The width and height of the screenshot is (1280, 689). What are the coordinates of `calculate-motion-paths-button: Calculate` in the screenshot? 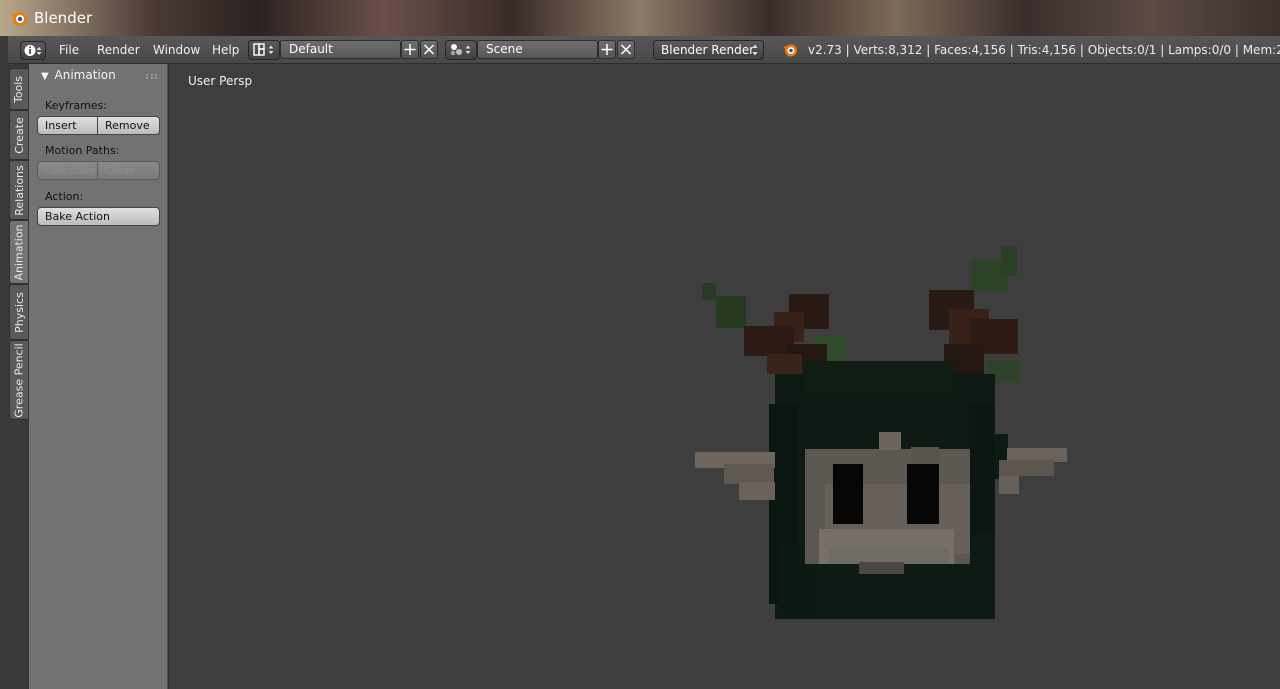 It's located at (67, 170).